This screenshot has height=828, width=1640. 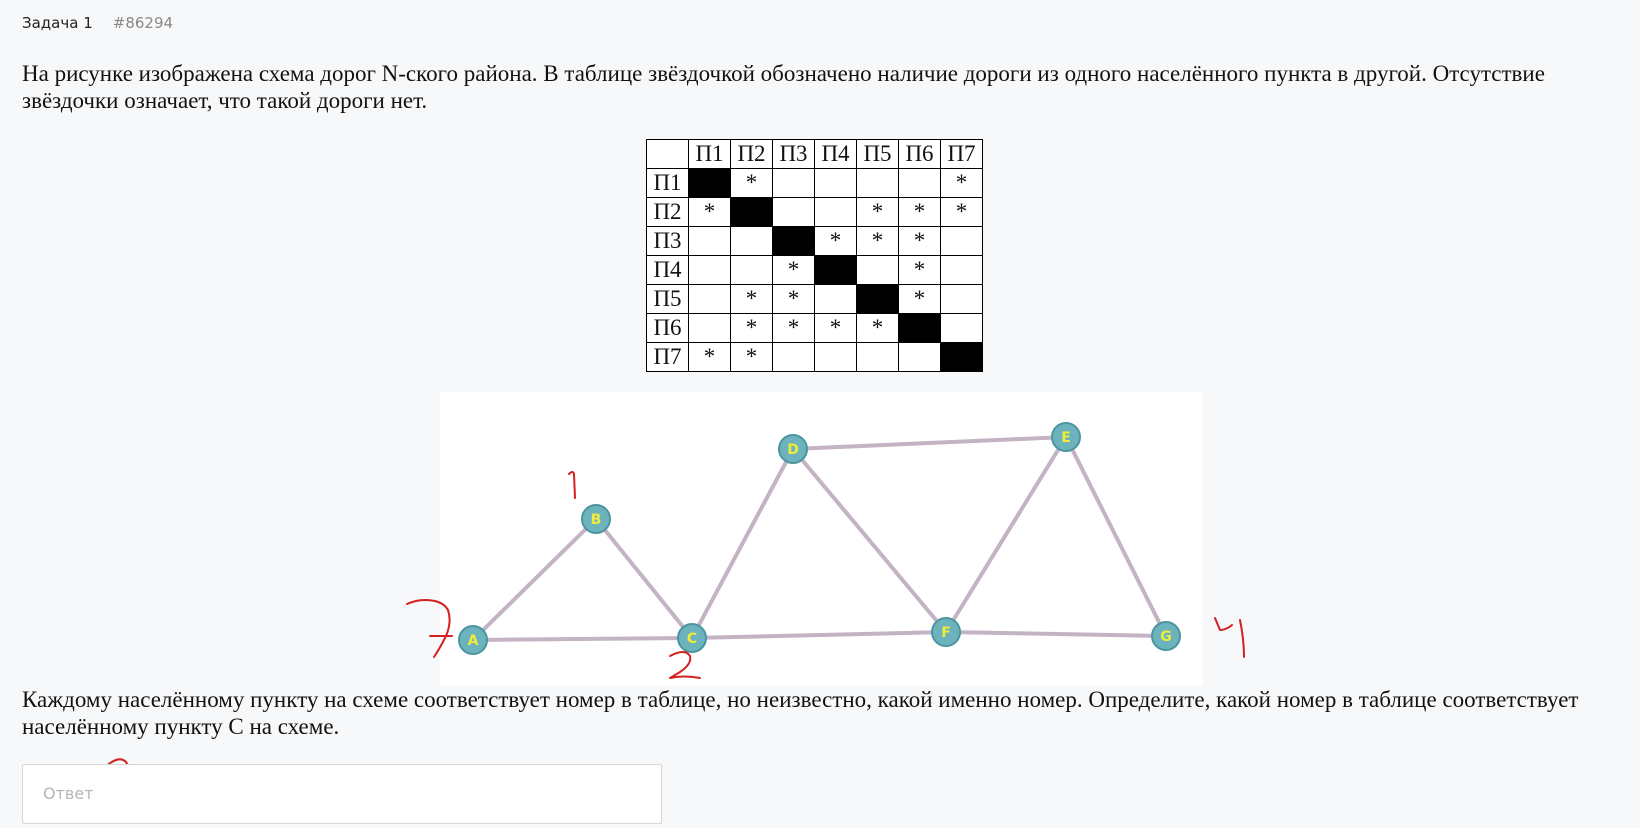 I want to click on table-row: П4 * *, so click(x=814, y=270).